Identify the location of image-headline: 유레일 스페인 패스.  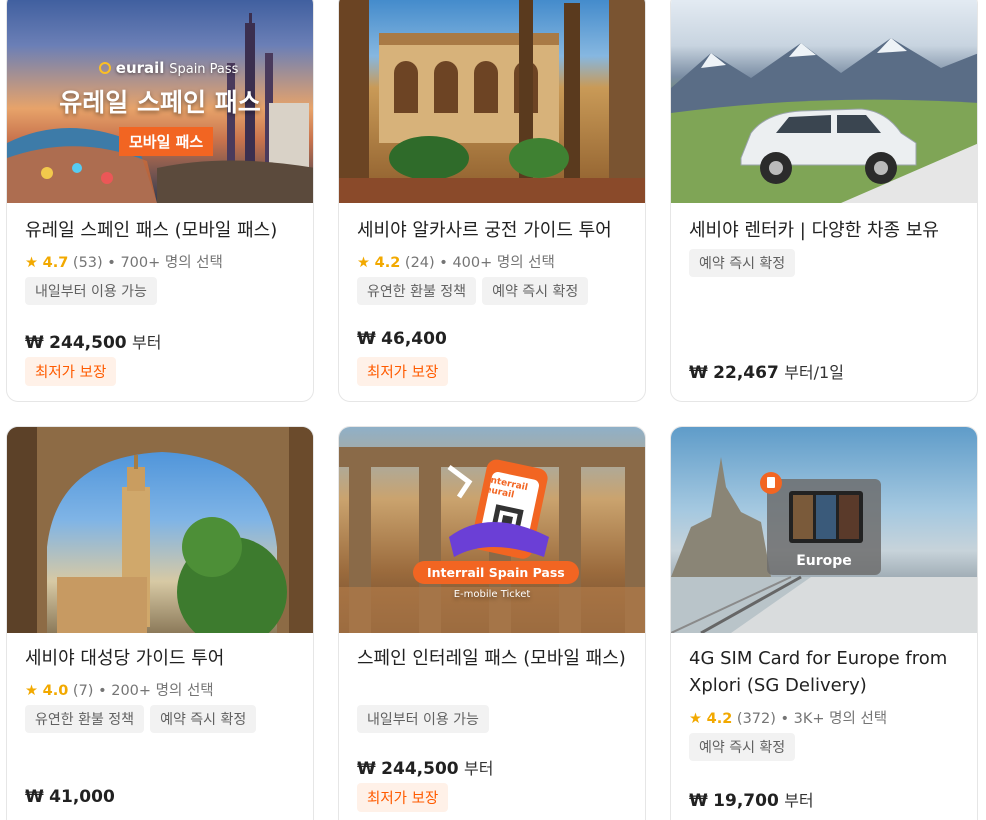
(160, 102).